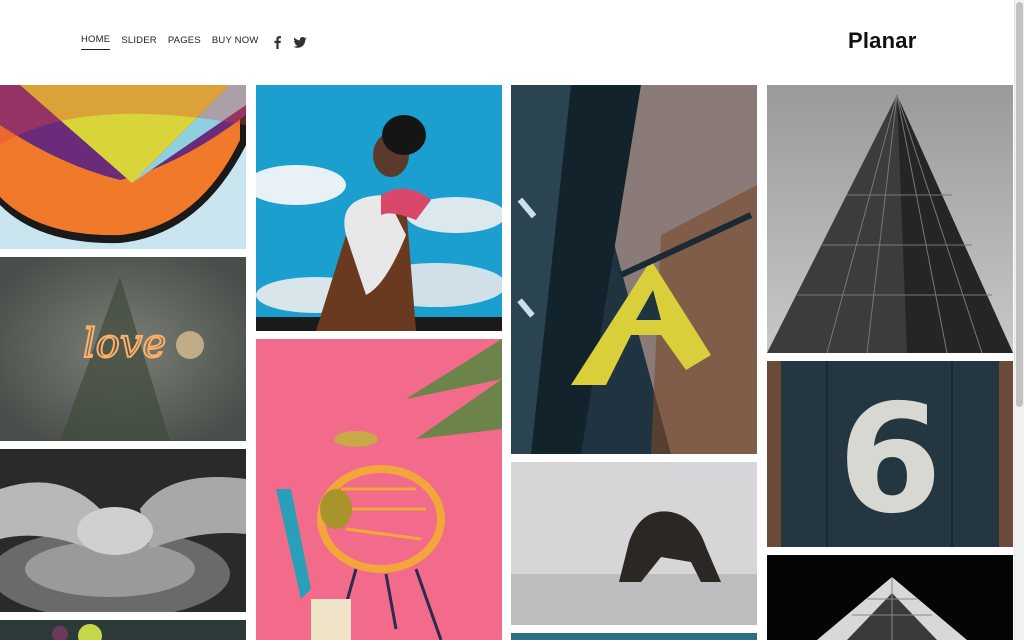 The image size is (1024, 640). What do you see at coordinates (882, 41) in the screenshot?
I see `site-logo: Planar` at bounding box center [882, 41].